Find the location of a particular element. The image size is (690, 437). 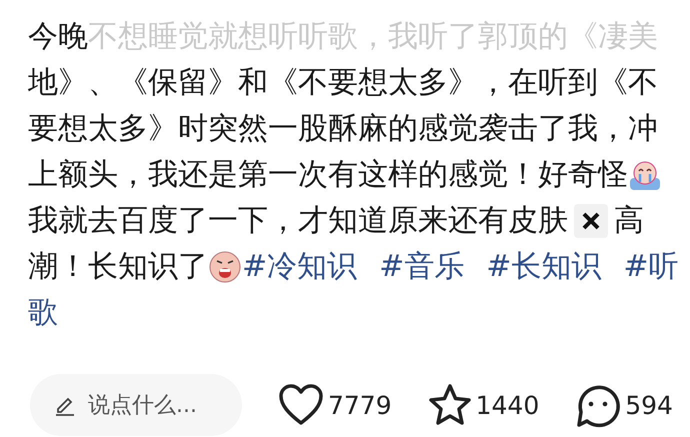

post-text: 要想太多》时突然一股酥麻的感觉袭击了我，冲 is located at coordinates (343, 129).